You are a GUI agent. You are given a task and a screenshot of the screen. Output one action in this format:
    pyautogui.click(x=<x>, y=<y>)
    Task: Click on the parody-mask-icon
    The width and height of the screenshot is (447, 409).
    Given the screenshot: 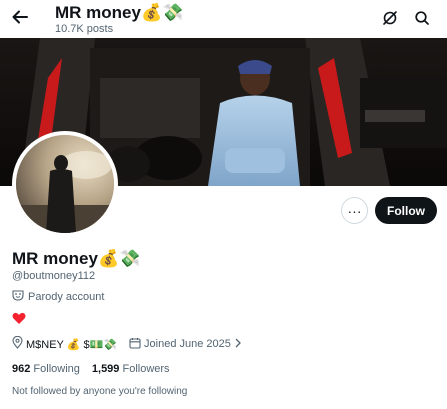 What is the action you would take?
    pyautogui.click(x=18, y=296)
    